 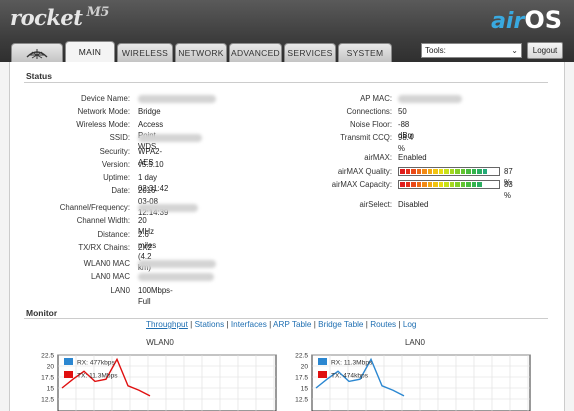 I want to click on status-label: airMAX Capacity:, so click(x=361, y=184).